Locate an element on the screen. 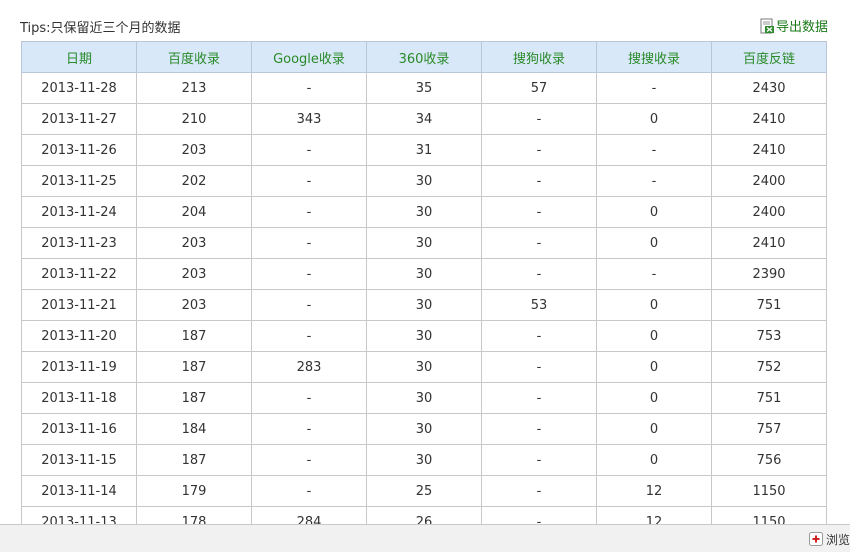 The image size is (850, 552). table-row: 2013-11-19 187 283 30-0 752 is located at coordinates (424, 367).